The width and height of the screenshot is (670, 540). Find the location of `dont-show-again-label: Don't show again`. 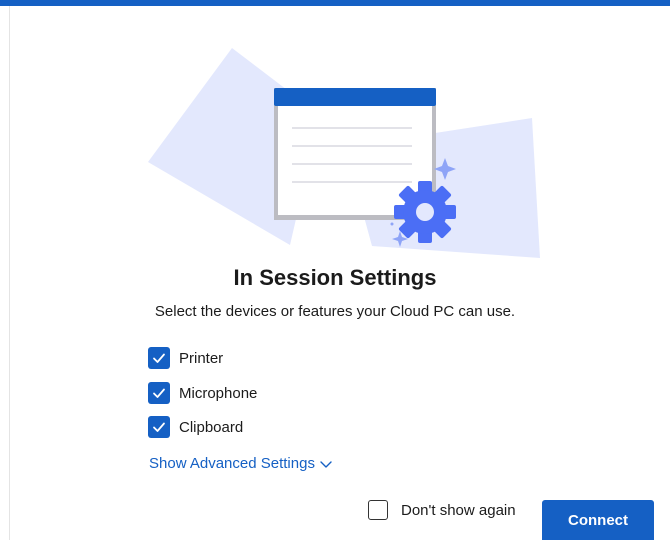

dont-show-again-label: Don't show again is located at coordinates (458, 510).